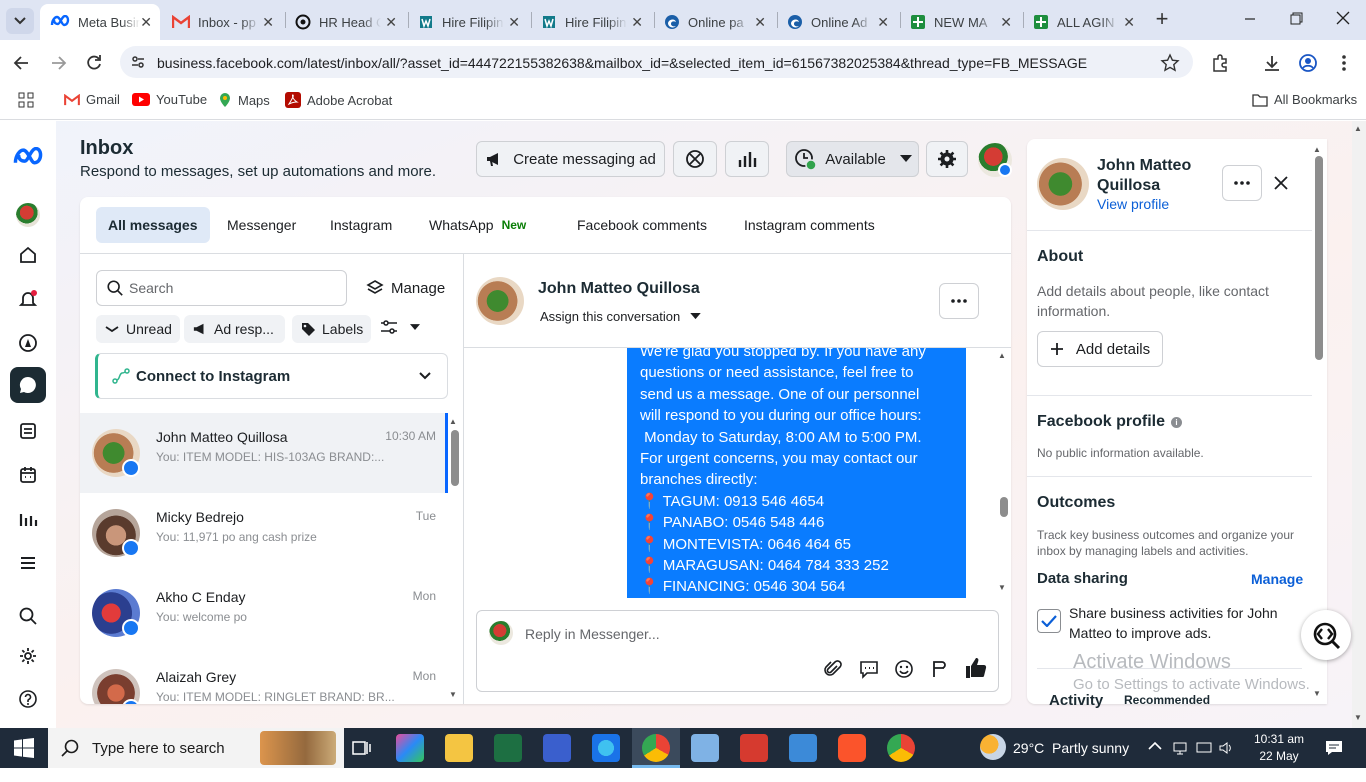 The width and height of the screenshot is (1366, 782). Describe the element at coordinates (1319, 258) in the screenshot. I see `panel-scrollbar-thumb` at that location.